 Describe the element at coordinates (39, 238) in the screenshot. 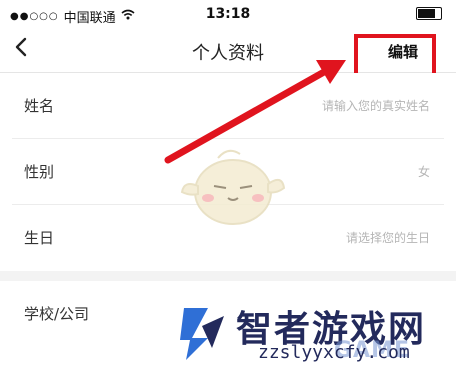

I see `row-label: 生日` at that location.